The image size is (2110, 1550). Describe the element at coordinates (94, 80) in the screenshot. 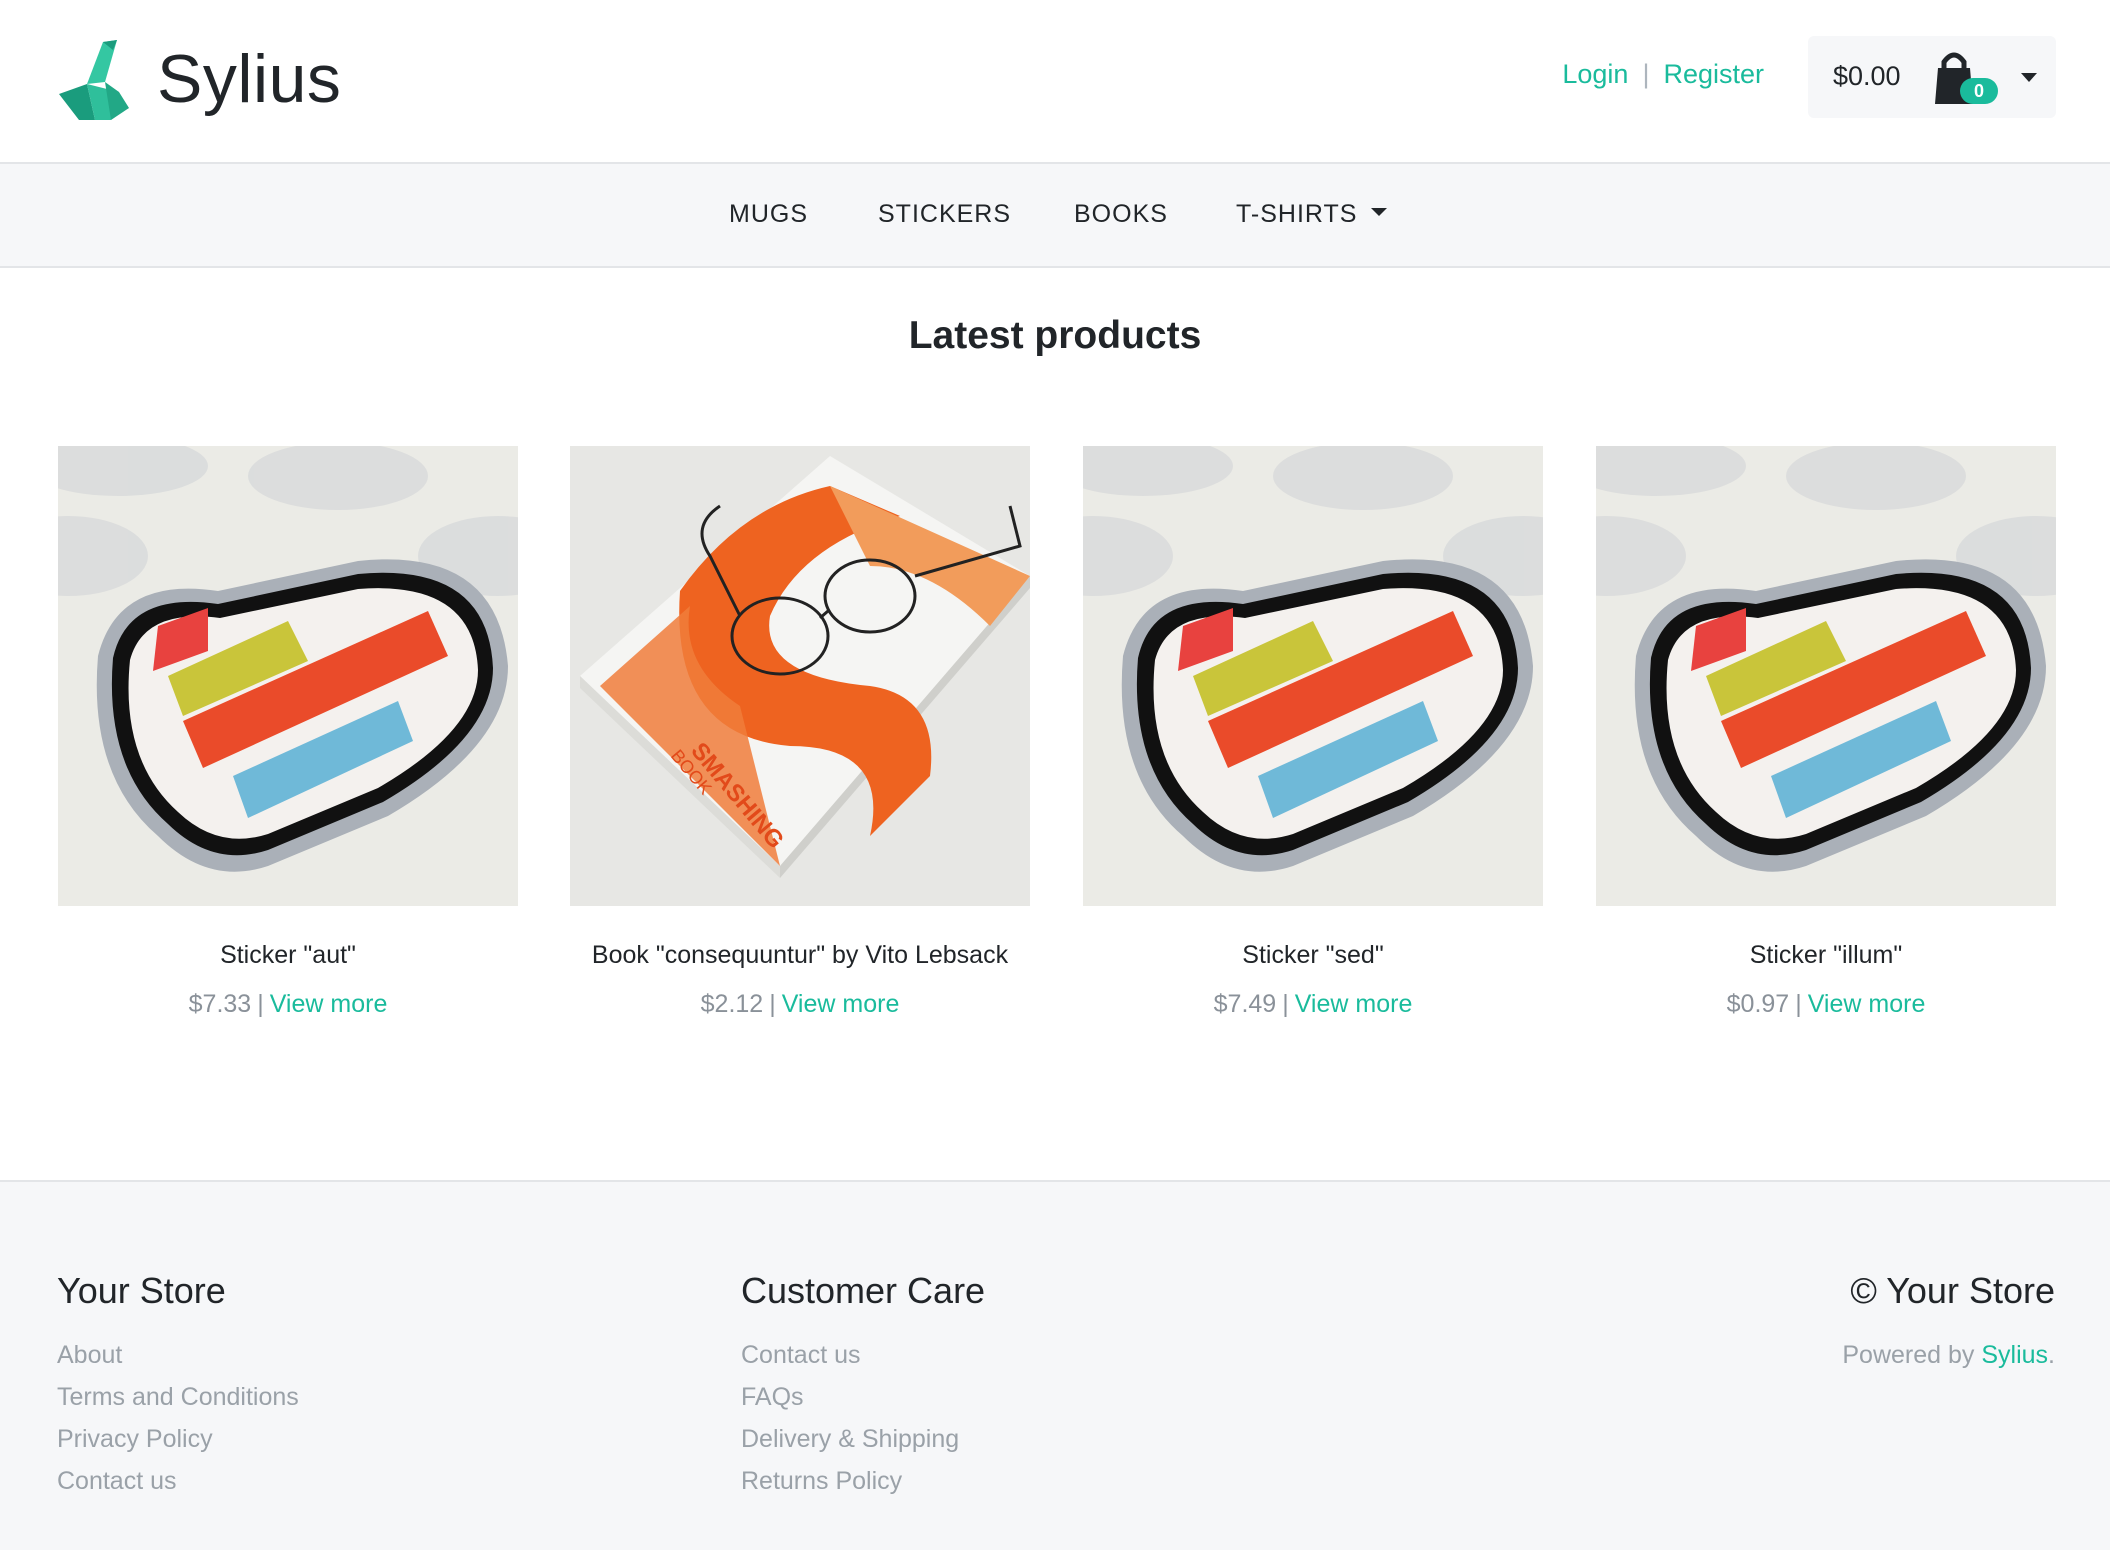

I see `sylius-logo-icon` at that location.